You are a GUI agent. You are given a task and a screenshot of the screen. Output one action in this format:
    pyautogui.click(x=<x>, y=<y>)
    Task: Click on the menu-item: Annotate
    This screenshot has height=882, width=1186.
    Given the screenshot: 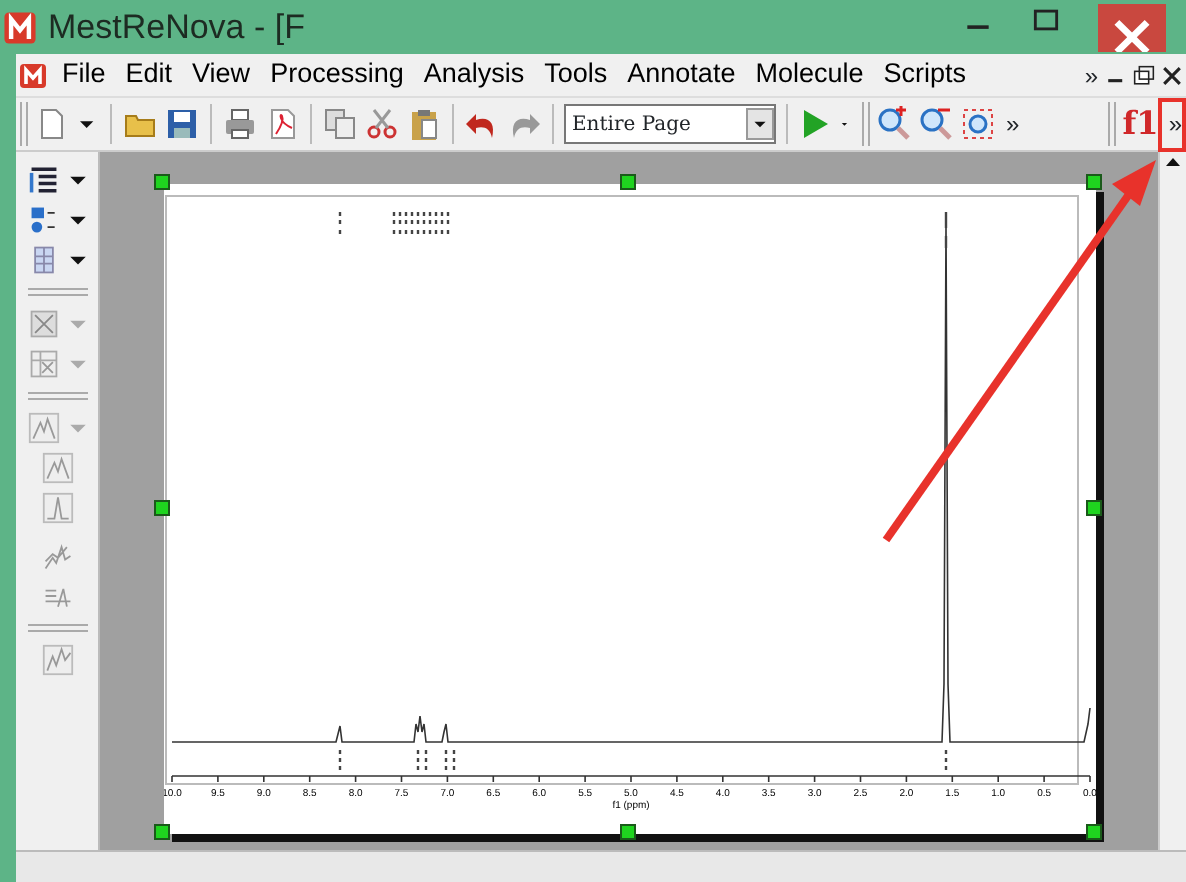 What is the action you would take?
    pyautogui.click(x=681, y=75)
    